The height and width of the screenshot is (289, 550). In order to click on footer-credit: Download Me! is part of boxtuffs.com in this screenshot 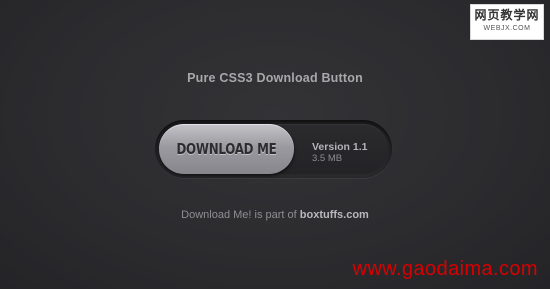, I will do `click(275, 215)`.